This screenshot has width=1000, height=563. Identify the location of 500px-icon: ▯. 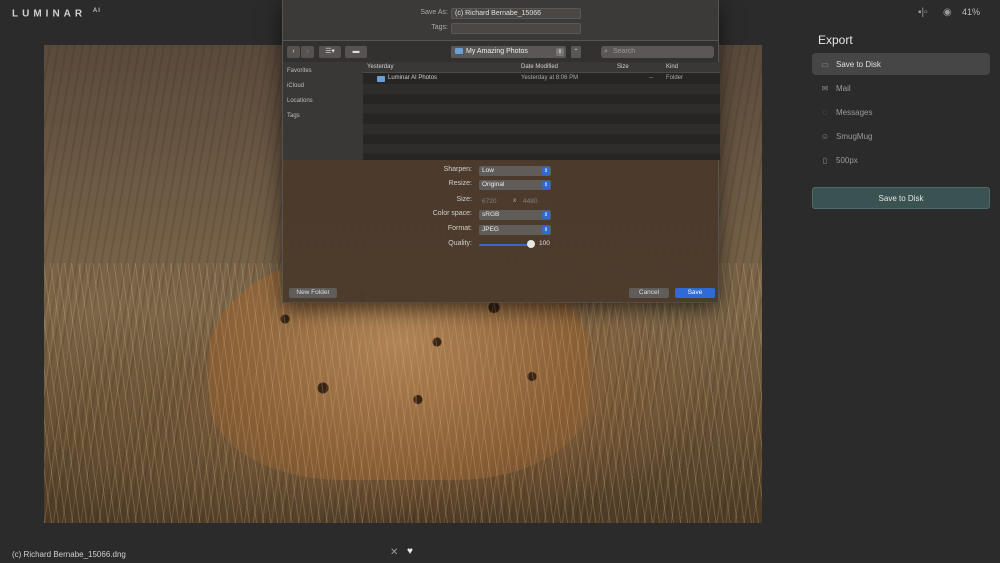
(825, 160).